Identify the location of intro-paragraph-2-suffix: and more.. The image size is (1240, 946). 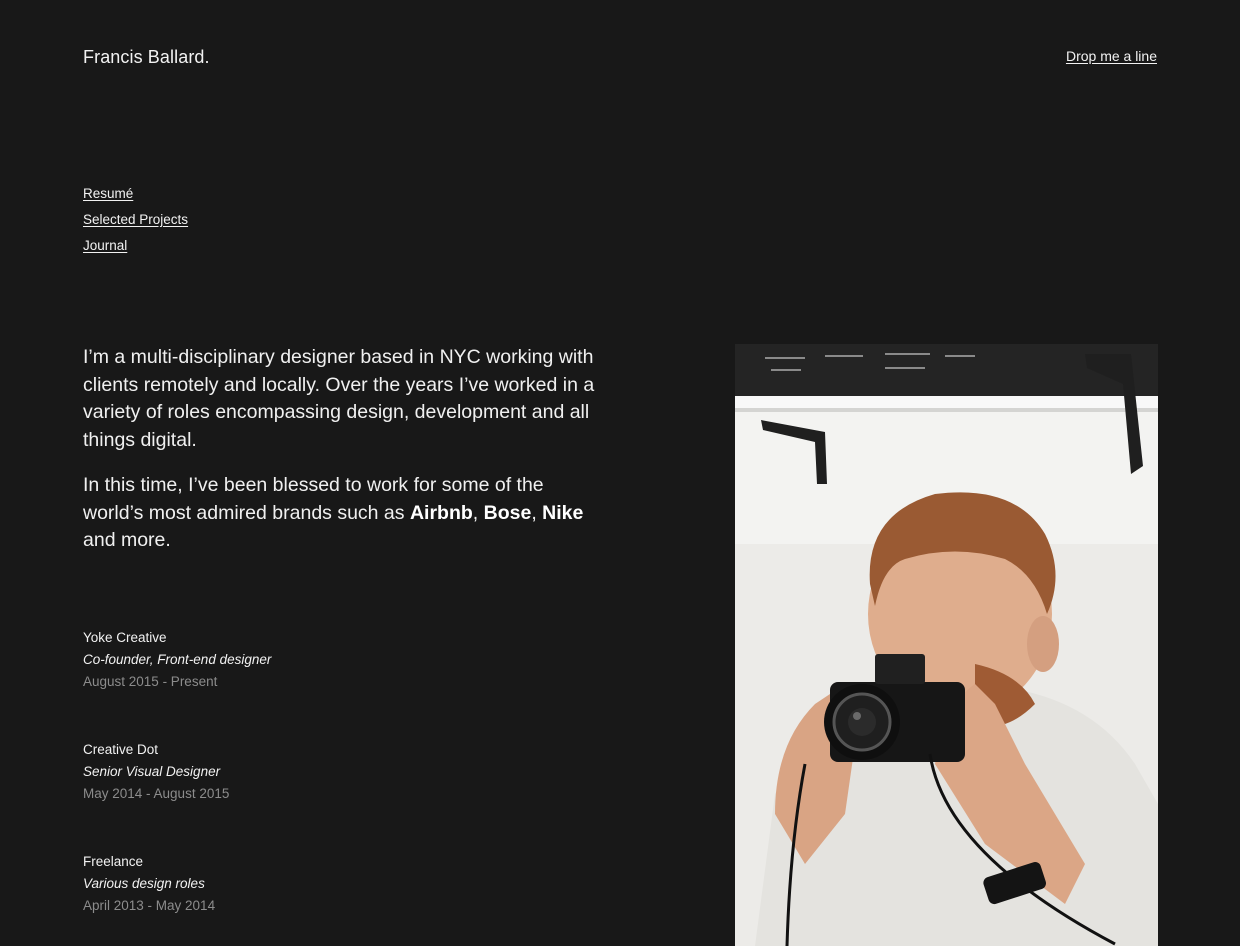
(127, 540).